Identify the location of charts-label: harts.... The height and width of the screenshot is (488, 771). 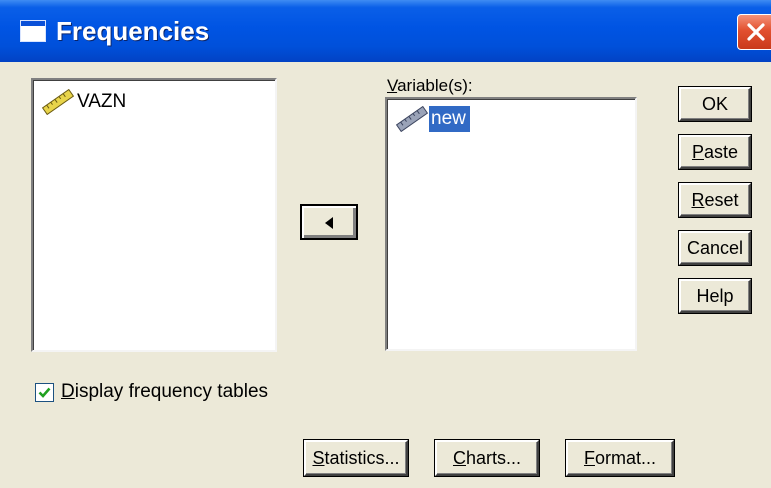
(493, 458).